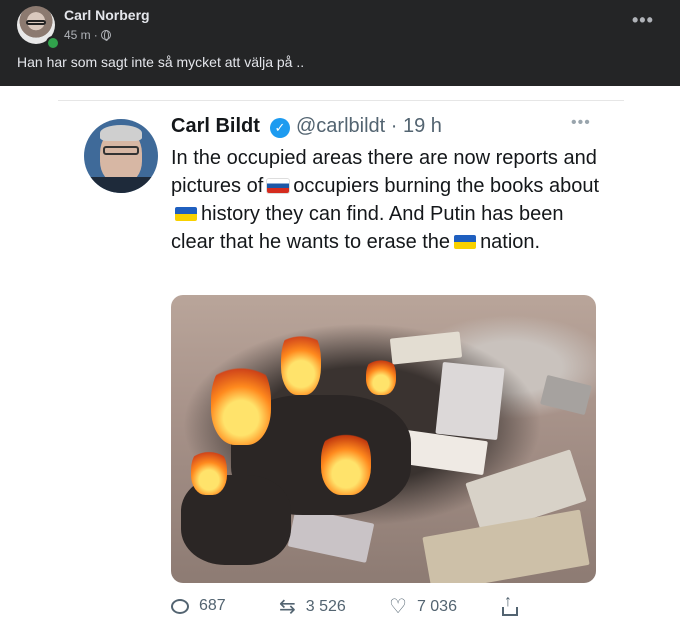 This screenshot has width=680, height=626. What do you see at coordinates (325, 606) in the screenshot?
I see `retweet-count: 3 526` at bounding box center [325, 606].